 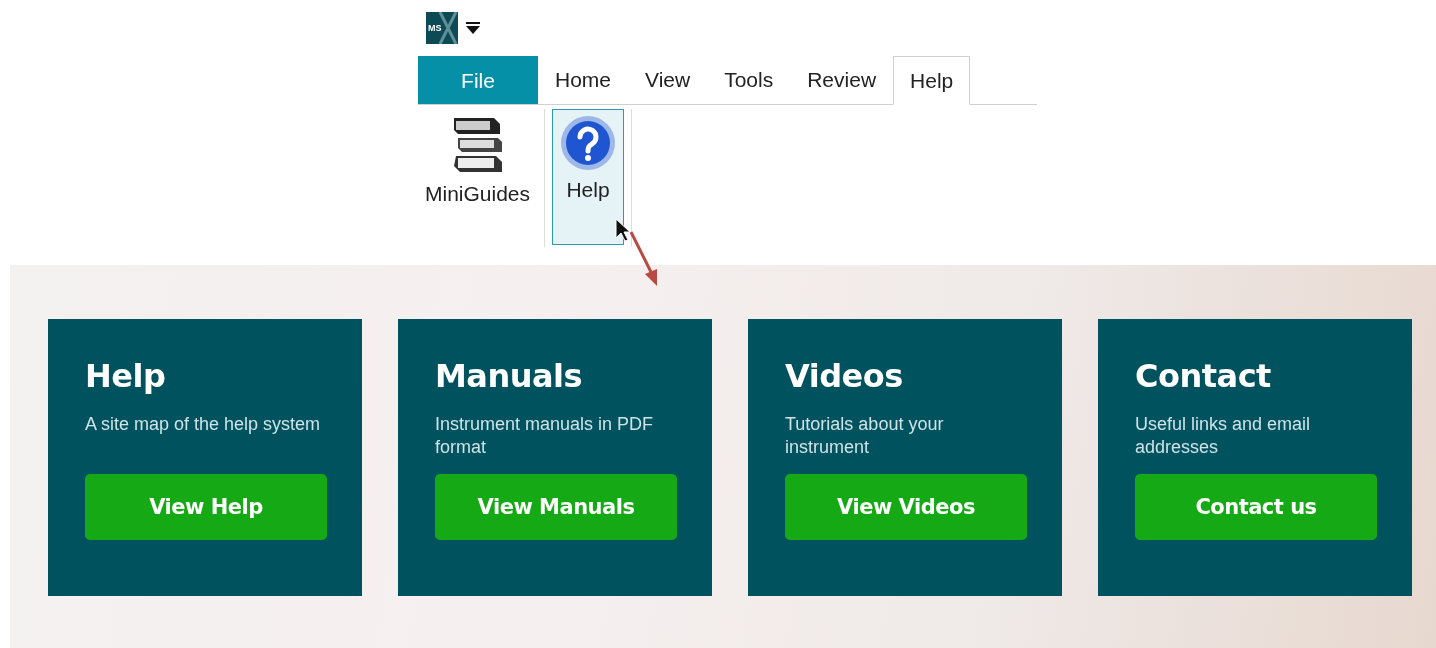 What do you see at coordinates (588, 143) in the screenshot?
I see `help-icon` at bounding box center [588, 143].